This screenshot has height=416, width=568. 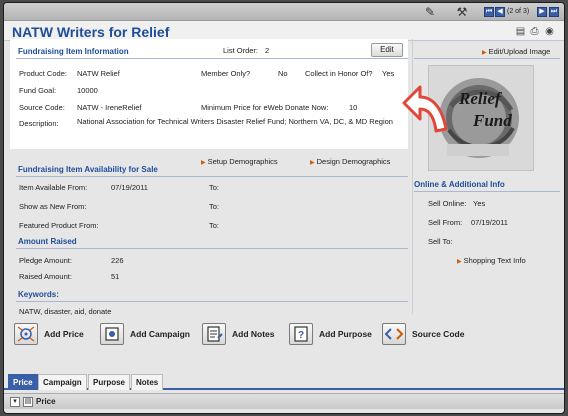 What do you see at coordinates (520, 31) in the screenshot?
I see `document-icon: ▤` at bounding box center [520, 31].